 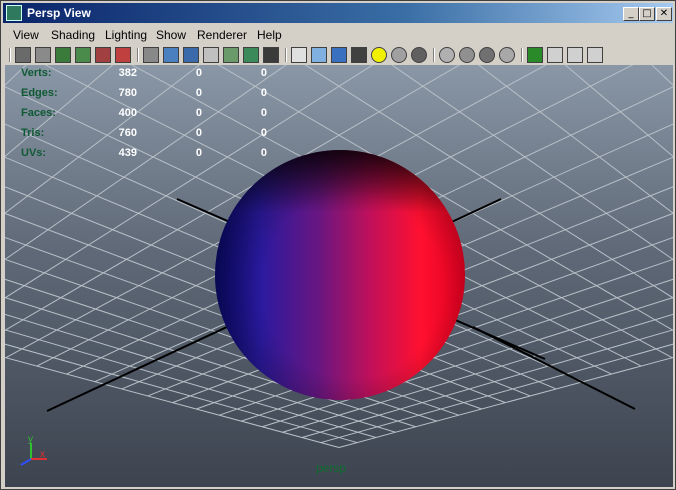 I want to click on menu-shading: Shading, so click(x=73, y=35).